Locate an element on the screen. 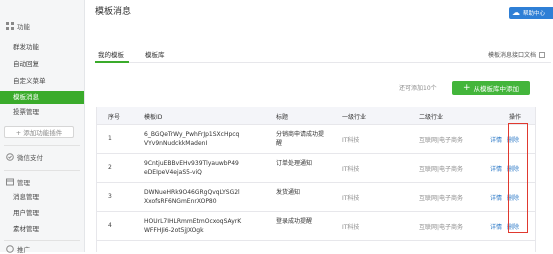  row-index: 2 is located at coordinates (110, 167).